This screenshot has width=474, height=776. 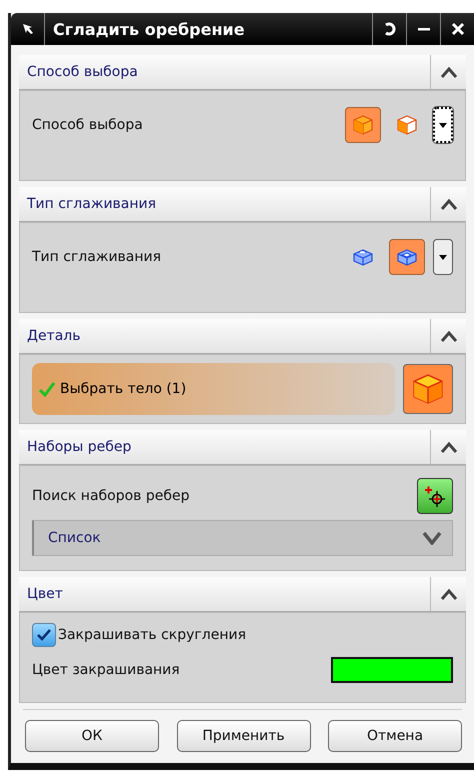 I want to click on option-label: Способ выбора, so click(x=87, y=125).